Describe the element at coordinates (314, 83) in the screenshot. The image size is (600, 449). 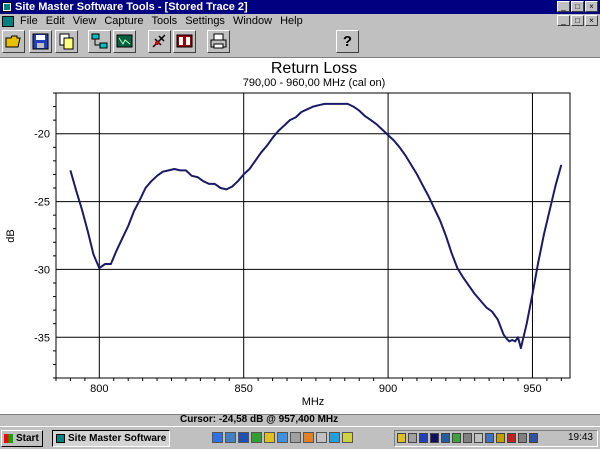
I see `chart-subtitle: 790,00 - 960,00 MHz (cal on)` at that location.